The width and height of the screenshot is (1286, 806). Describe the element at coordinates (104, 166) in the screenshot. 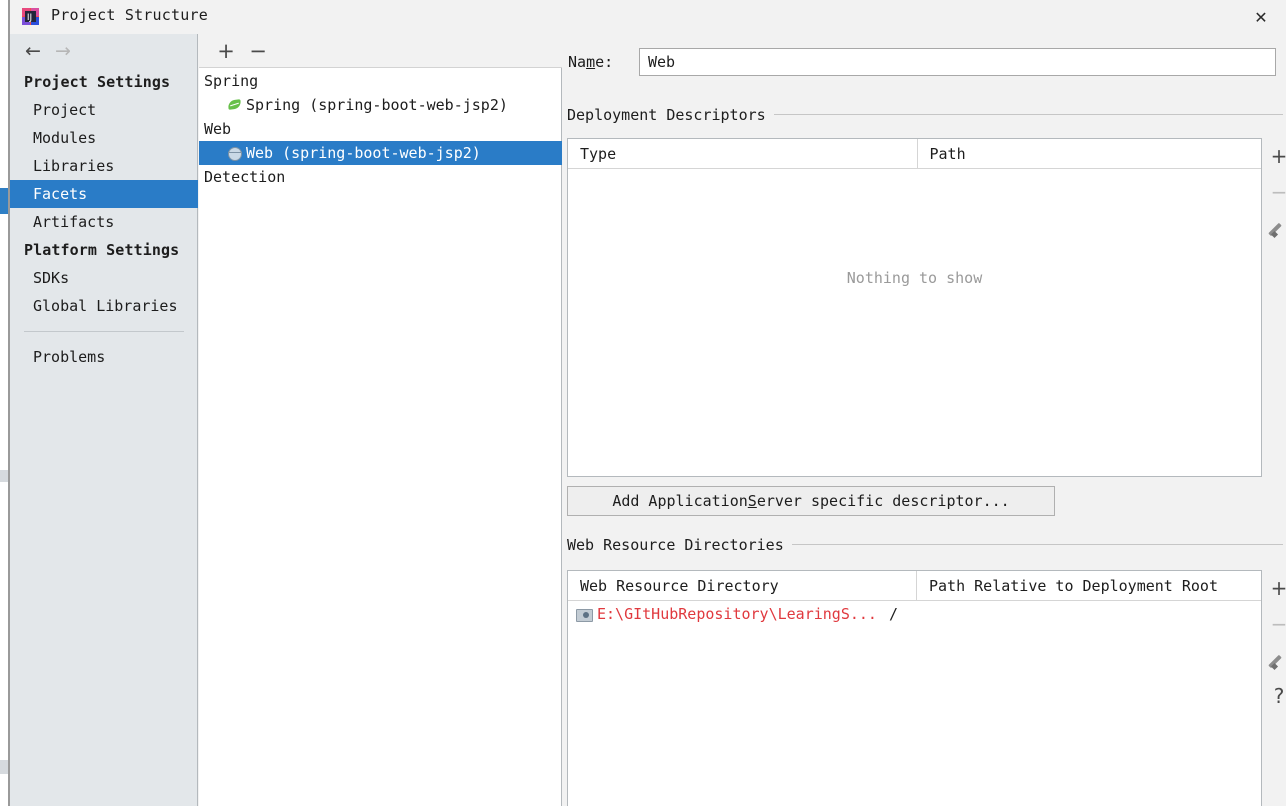

I see `sidebar-item-libraries: Libraries` at that location.